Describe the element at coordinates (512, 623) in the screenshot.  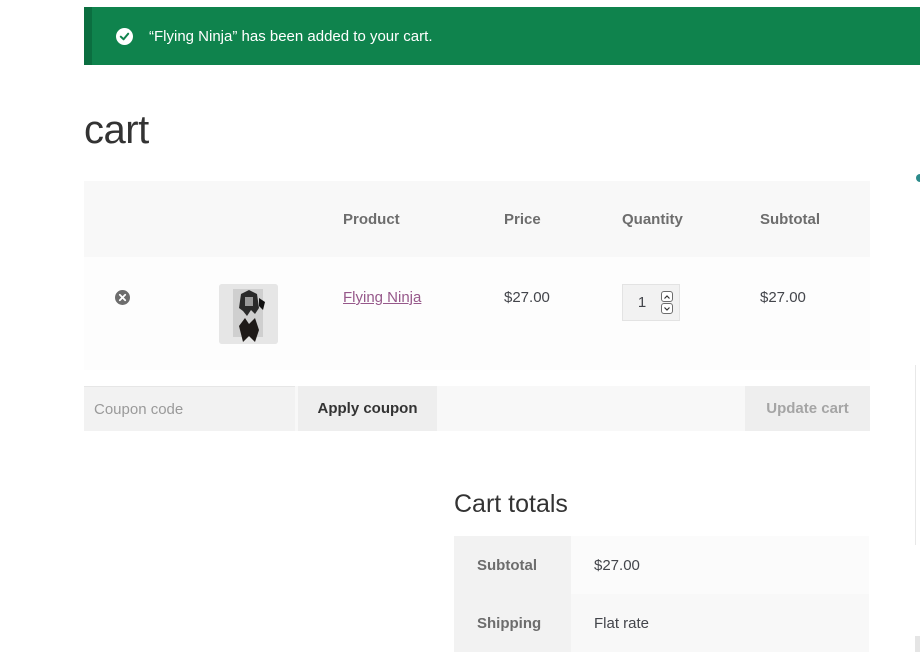
I see `totals-label-shipping: Shipping` at that location.